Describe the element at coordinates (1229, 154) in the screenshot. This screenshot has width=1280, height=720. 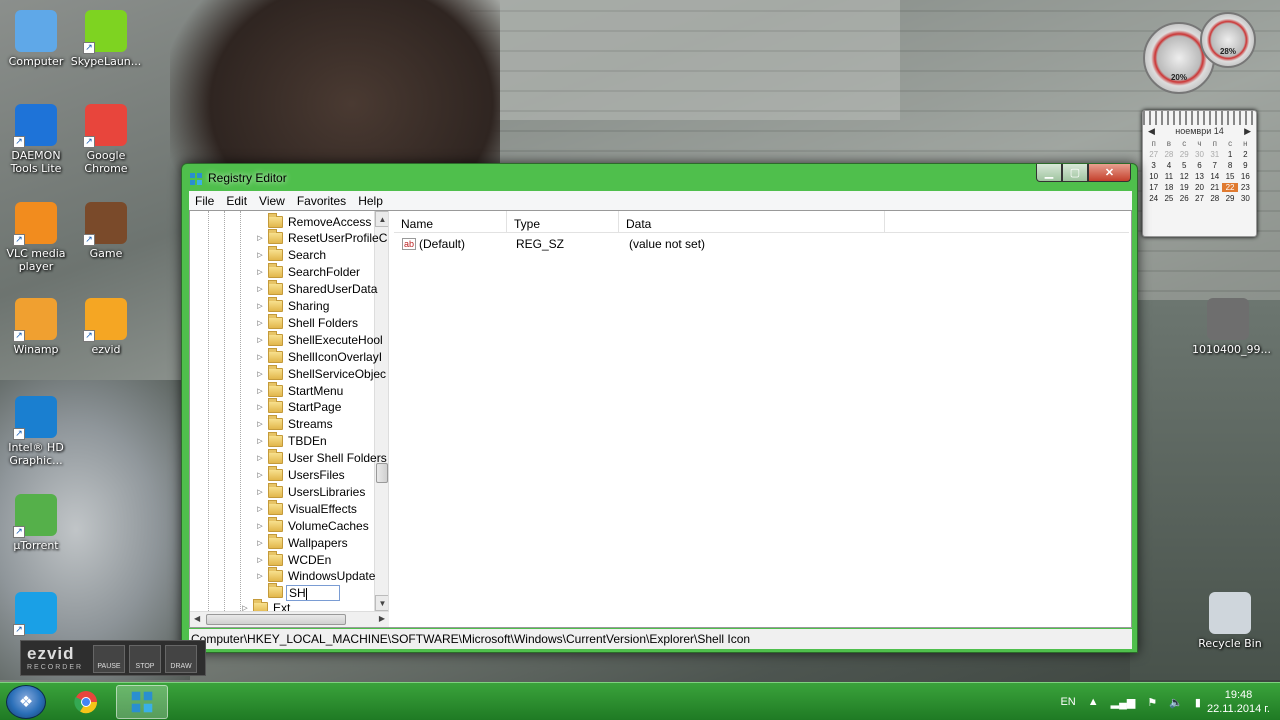
I see `calendar-day: 1` at that location.